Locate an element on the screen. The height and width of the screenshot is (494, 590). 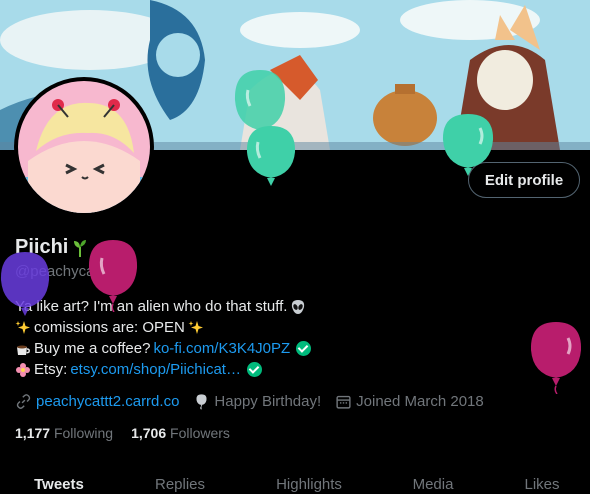
tab-highlights: Highlights is located at coordinates (309, 484).